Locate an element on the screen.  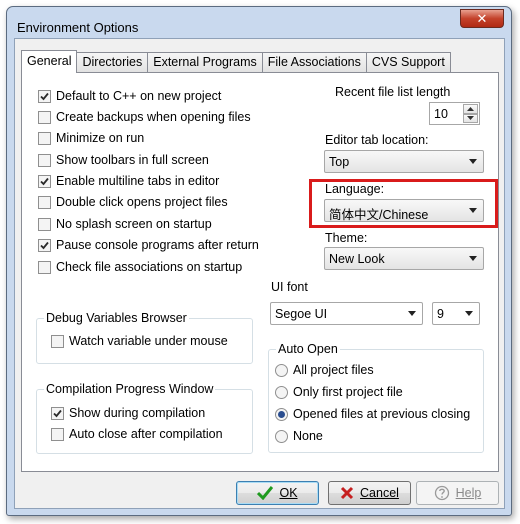
option-default-cpp: Default to C++ on new project is located at coordinates (129, 96).